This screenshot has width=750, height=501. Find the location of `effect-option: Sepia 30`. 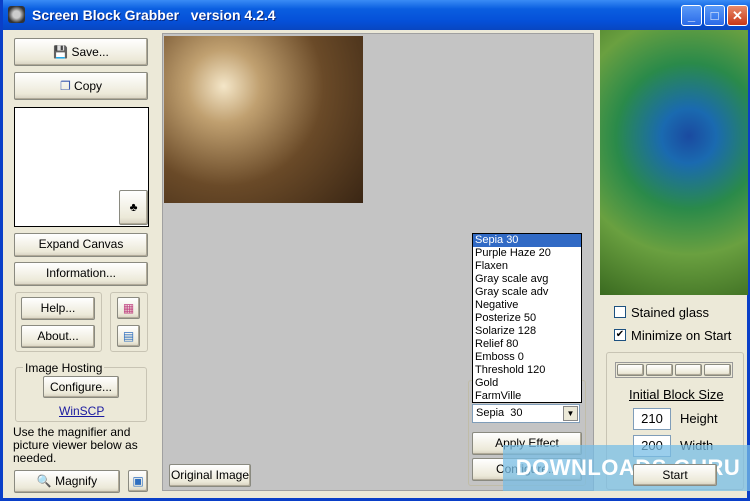

effect-option: Sepia 30 is located at coordinates (527, 240).